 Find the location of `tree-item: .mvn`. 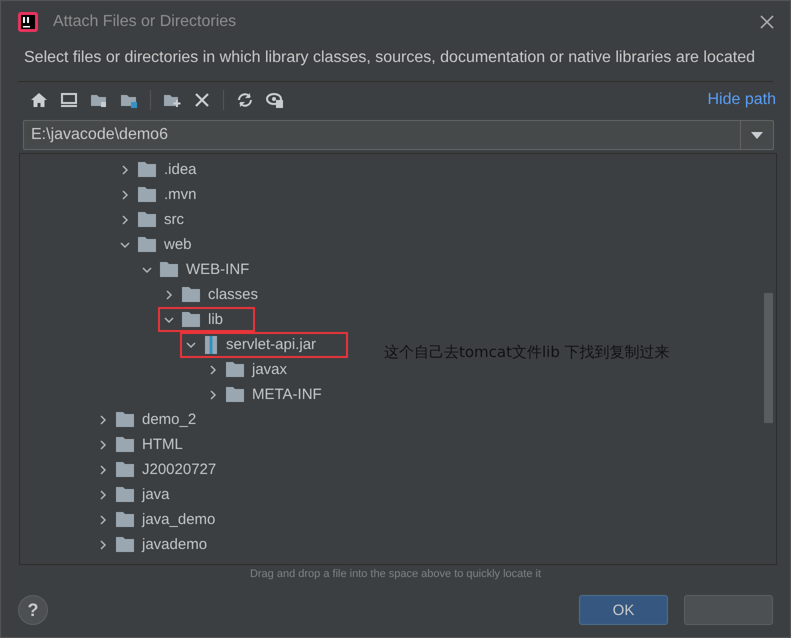

tree-item: .mvn is located at coordinates (180, 194).